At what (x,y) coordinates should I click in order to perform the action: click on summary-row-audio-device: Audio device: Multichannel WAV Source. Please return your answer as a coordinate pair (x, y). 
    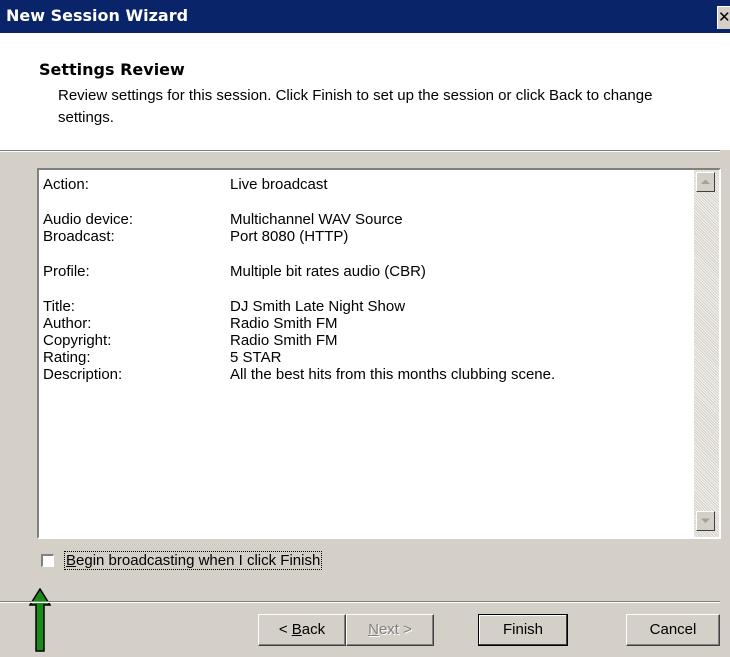
    Looking at the image, I should click on (363, 219).